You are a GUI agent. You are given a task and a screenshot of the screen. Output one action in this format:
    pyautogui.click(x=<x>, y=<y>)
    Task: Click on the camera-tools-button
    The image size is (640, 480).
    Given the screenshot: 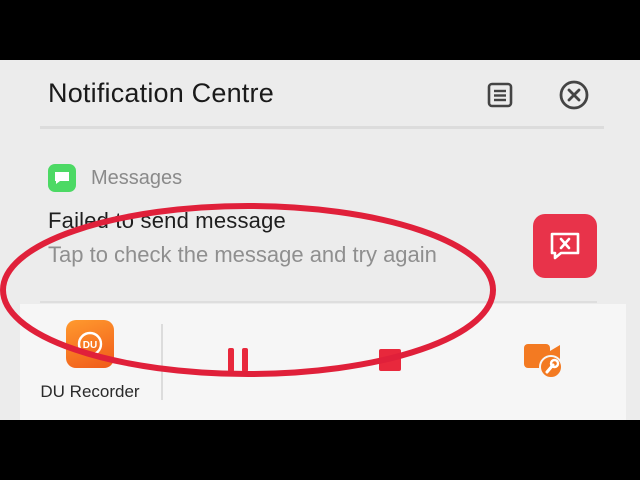 What is the action you would take?
    pyautogui.click(x=544, y=360)
    